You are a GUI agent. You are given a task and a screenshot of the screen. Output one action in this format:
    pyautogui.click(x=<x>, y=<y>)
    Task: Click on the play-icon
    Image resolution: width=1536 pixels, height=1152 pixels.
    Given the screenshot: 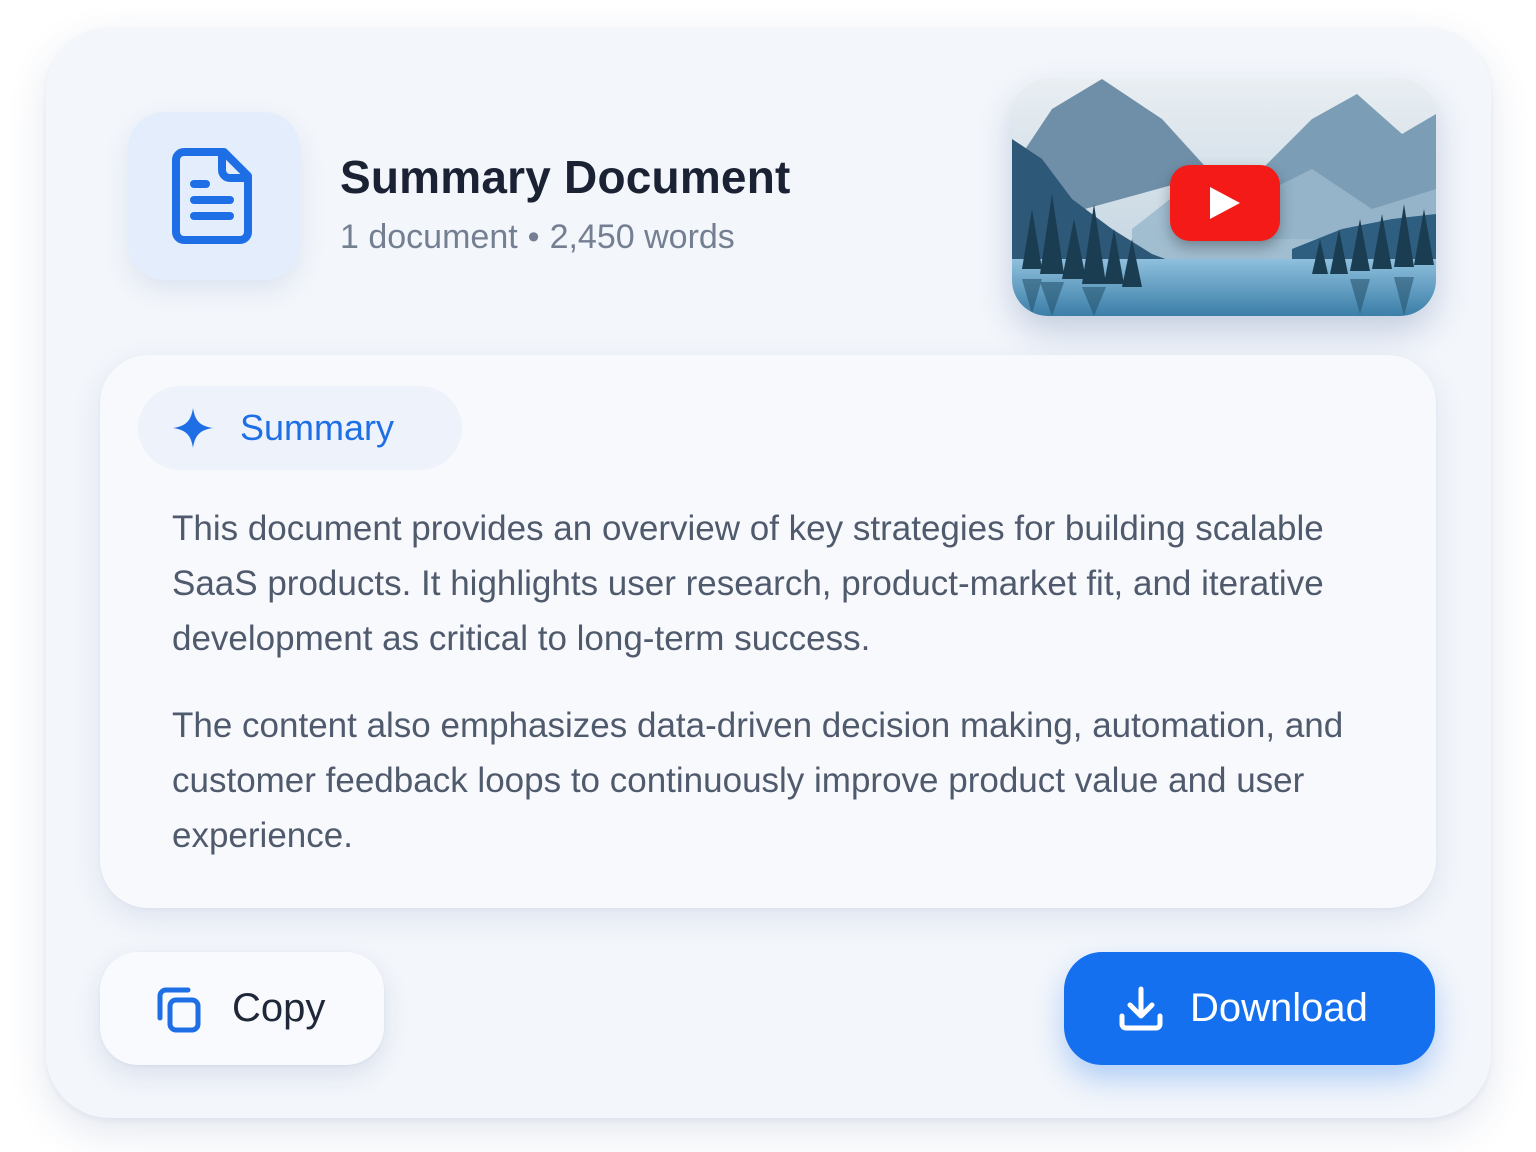 What is the action you would take?
    pyautogui.click(x=1225, y=203)
    